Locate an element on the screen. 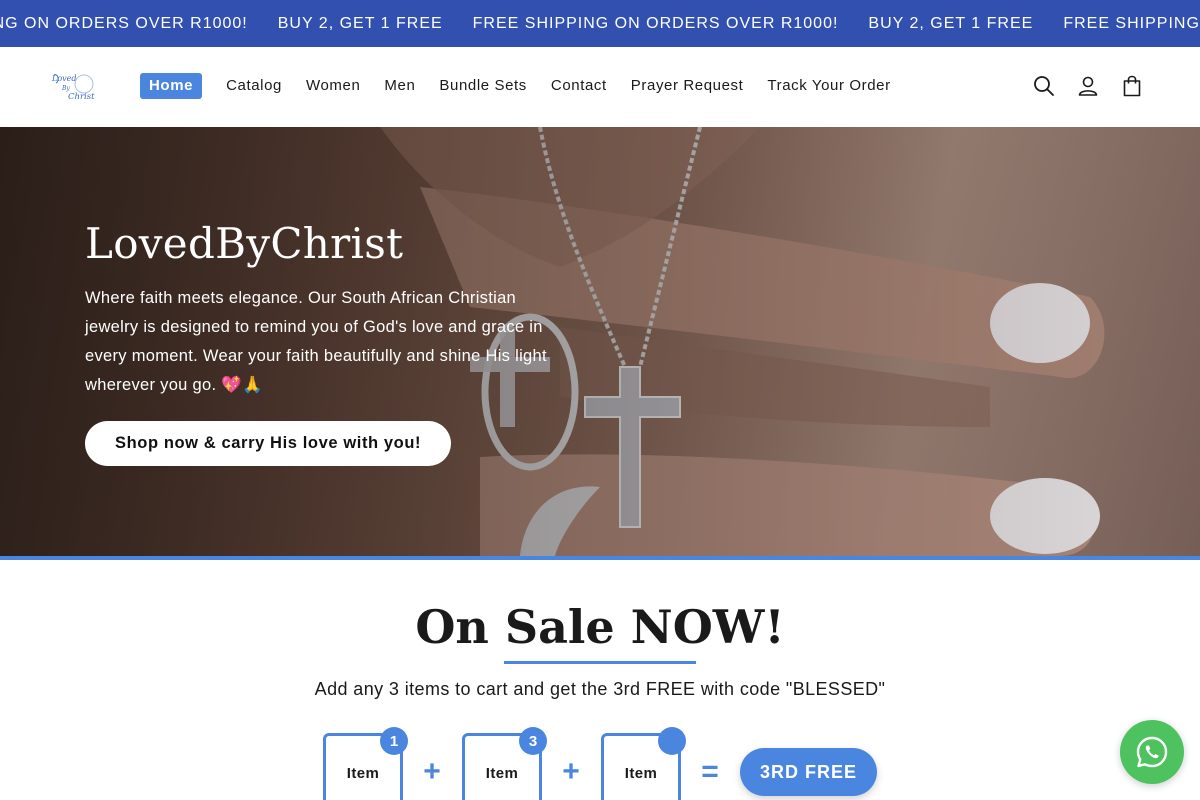 This screenshot has width=1200, height=800. account-icon is located at coordinates (1088, 86).